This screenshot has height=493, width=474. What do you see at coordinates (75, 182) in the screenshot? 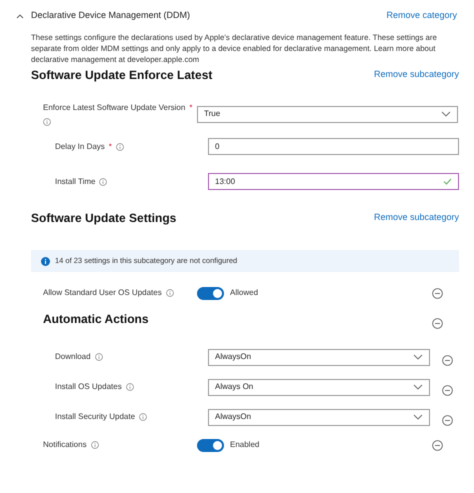
I see `setting-label: Install Time` at bounding box center [75, 182].